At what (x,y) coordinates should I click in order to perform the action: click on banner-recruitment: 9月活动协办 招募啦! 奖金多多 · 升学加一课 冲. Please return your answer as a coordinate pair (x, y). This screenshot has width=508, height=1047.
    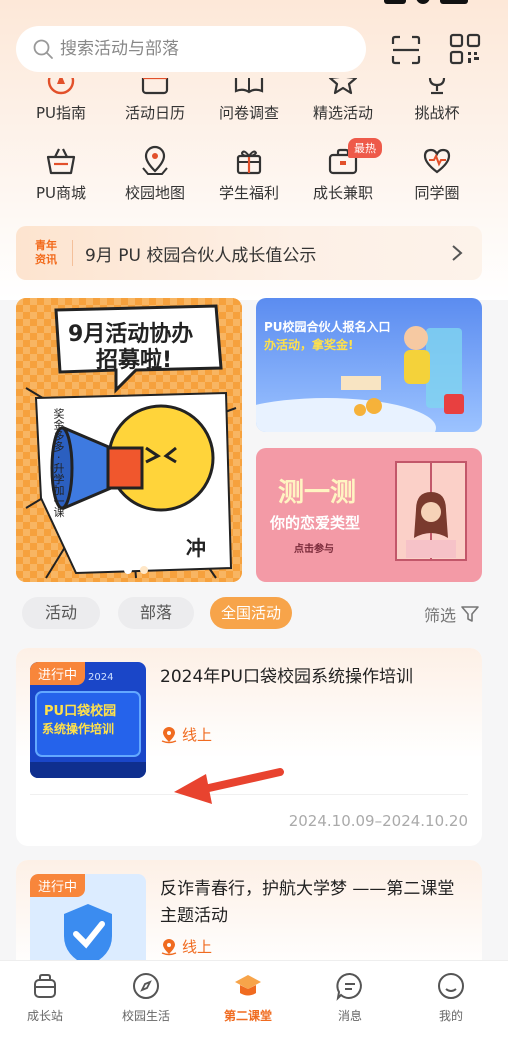
    Looking at the image, I should click on (129, 440).